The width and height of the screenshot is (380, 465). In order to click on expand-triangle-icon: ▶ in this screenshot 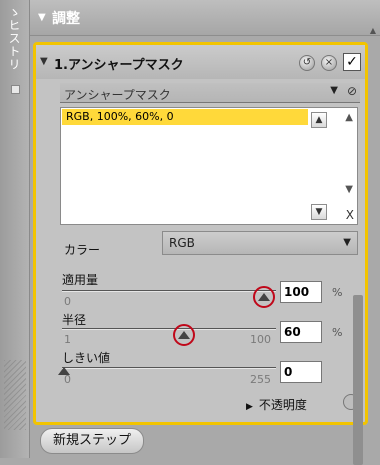, I will do `click(249, 407)`.